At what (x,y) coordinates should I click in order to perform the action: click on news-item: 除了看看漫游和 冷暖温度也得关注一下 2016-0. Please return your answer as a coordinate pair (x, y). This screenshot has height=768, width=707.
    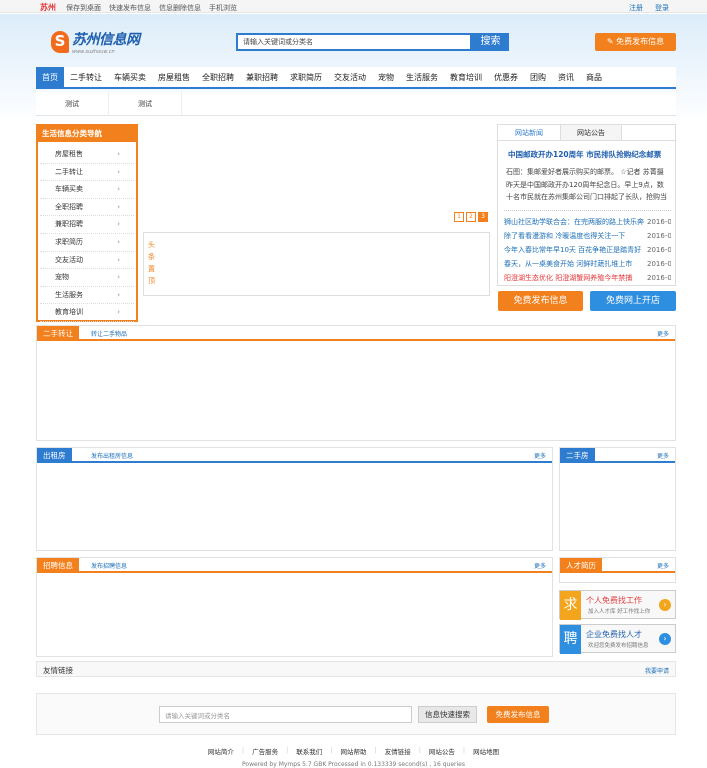
    Looking at the image, I should click on (587, 236).